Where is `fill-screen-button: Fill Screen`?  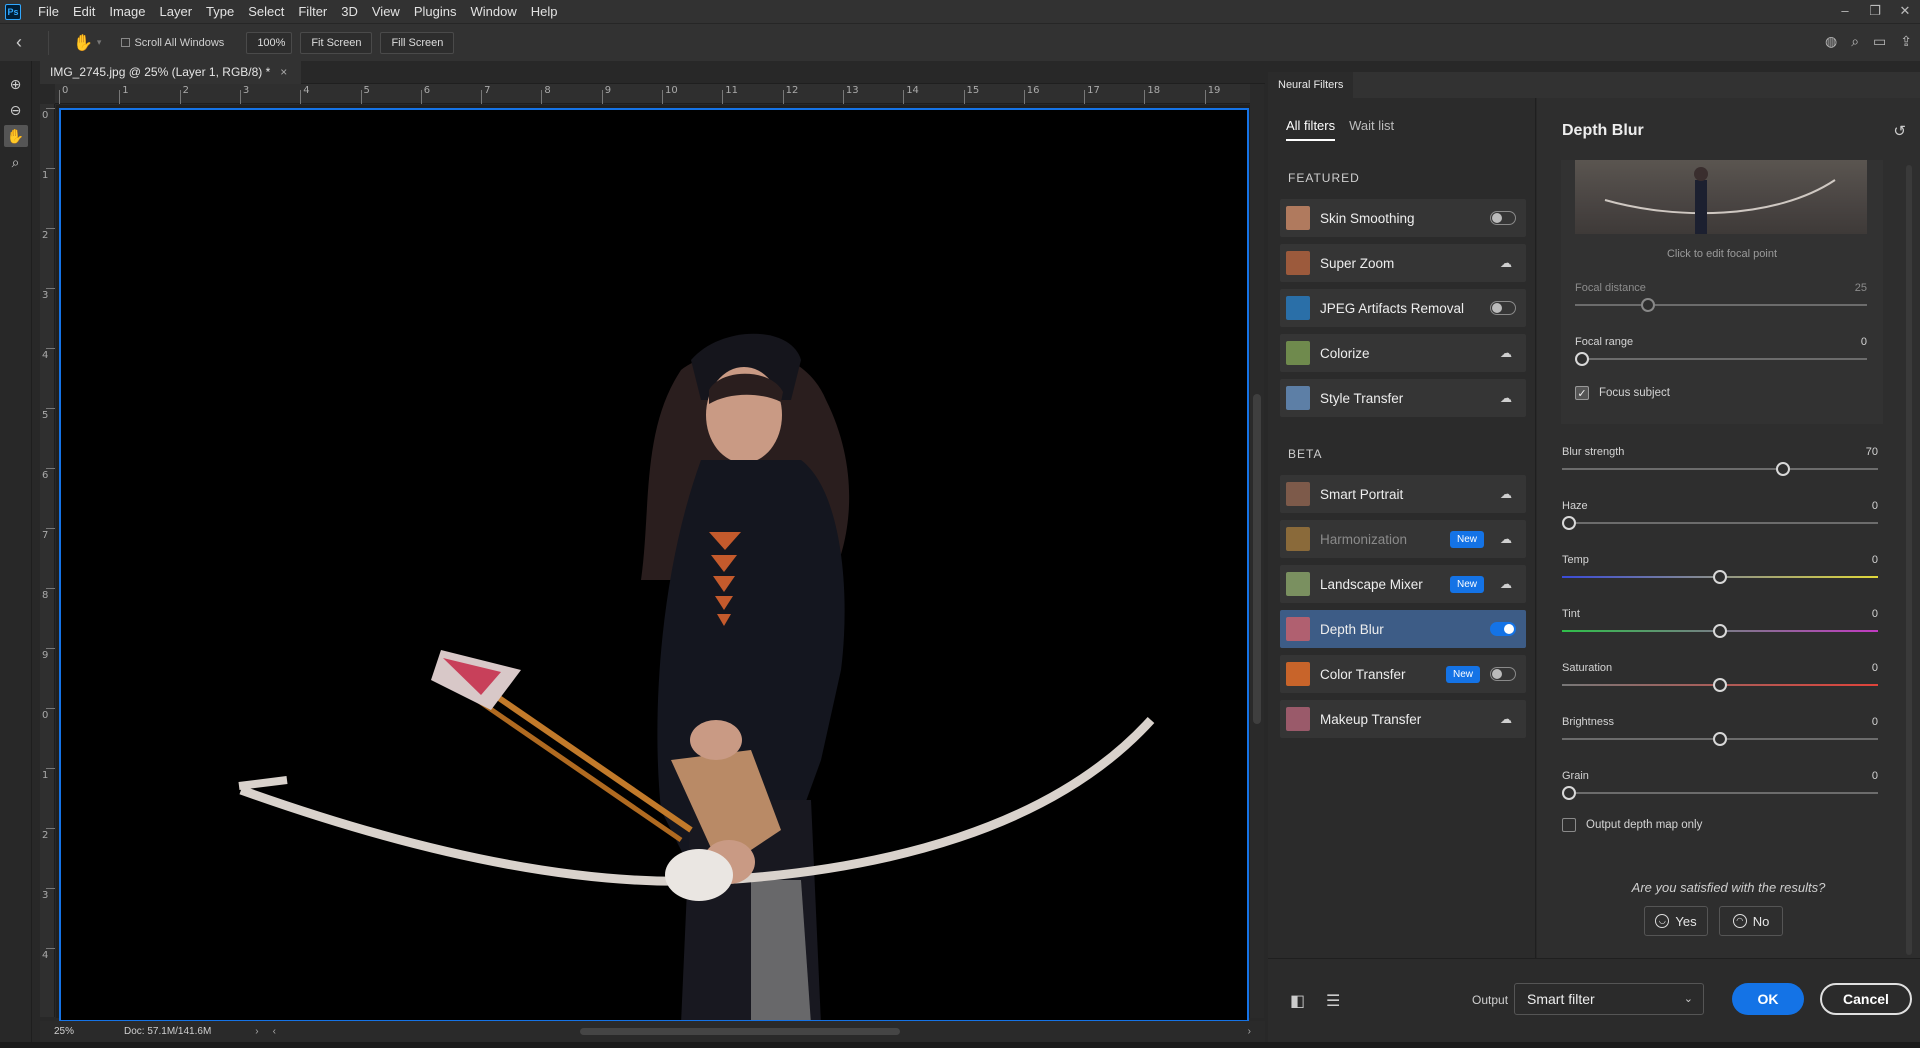 fill-screen-button: Fill Screen is located at coordinates (417, 42).